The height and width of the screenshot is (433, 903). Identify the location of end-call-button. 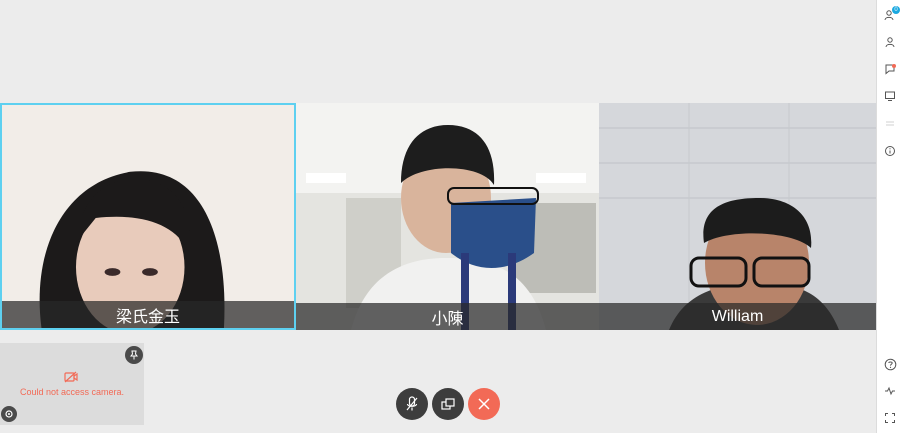
(484, 404).